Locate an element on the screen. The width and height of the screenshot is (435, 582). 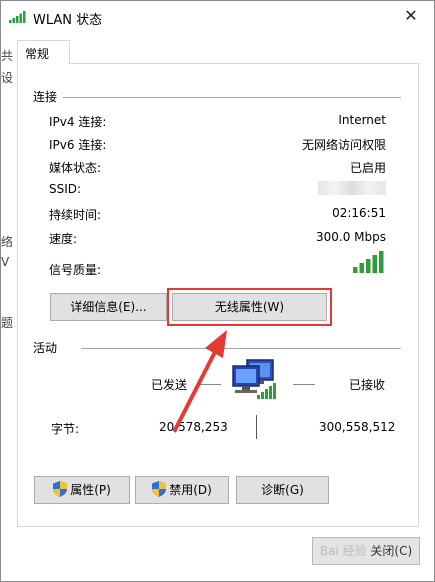
connection-divider is located at coordinates (232, 97).